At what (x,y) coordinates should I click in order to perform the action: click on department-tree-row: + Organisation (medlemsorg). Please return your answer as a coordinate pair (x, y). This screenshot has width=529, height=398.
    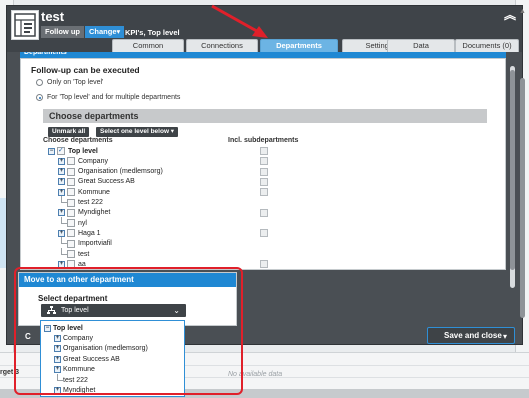
    Looking at the image, I should click on (110, 172).